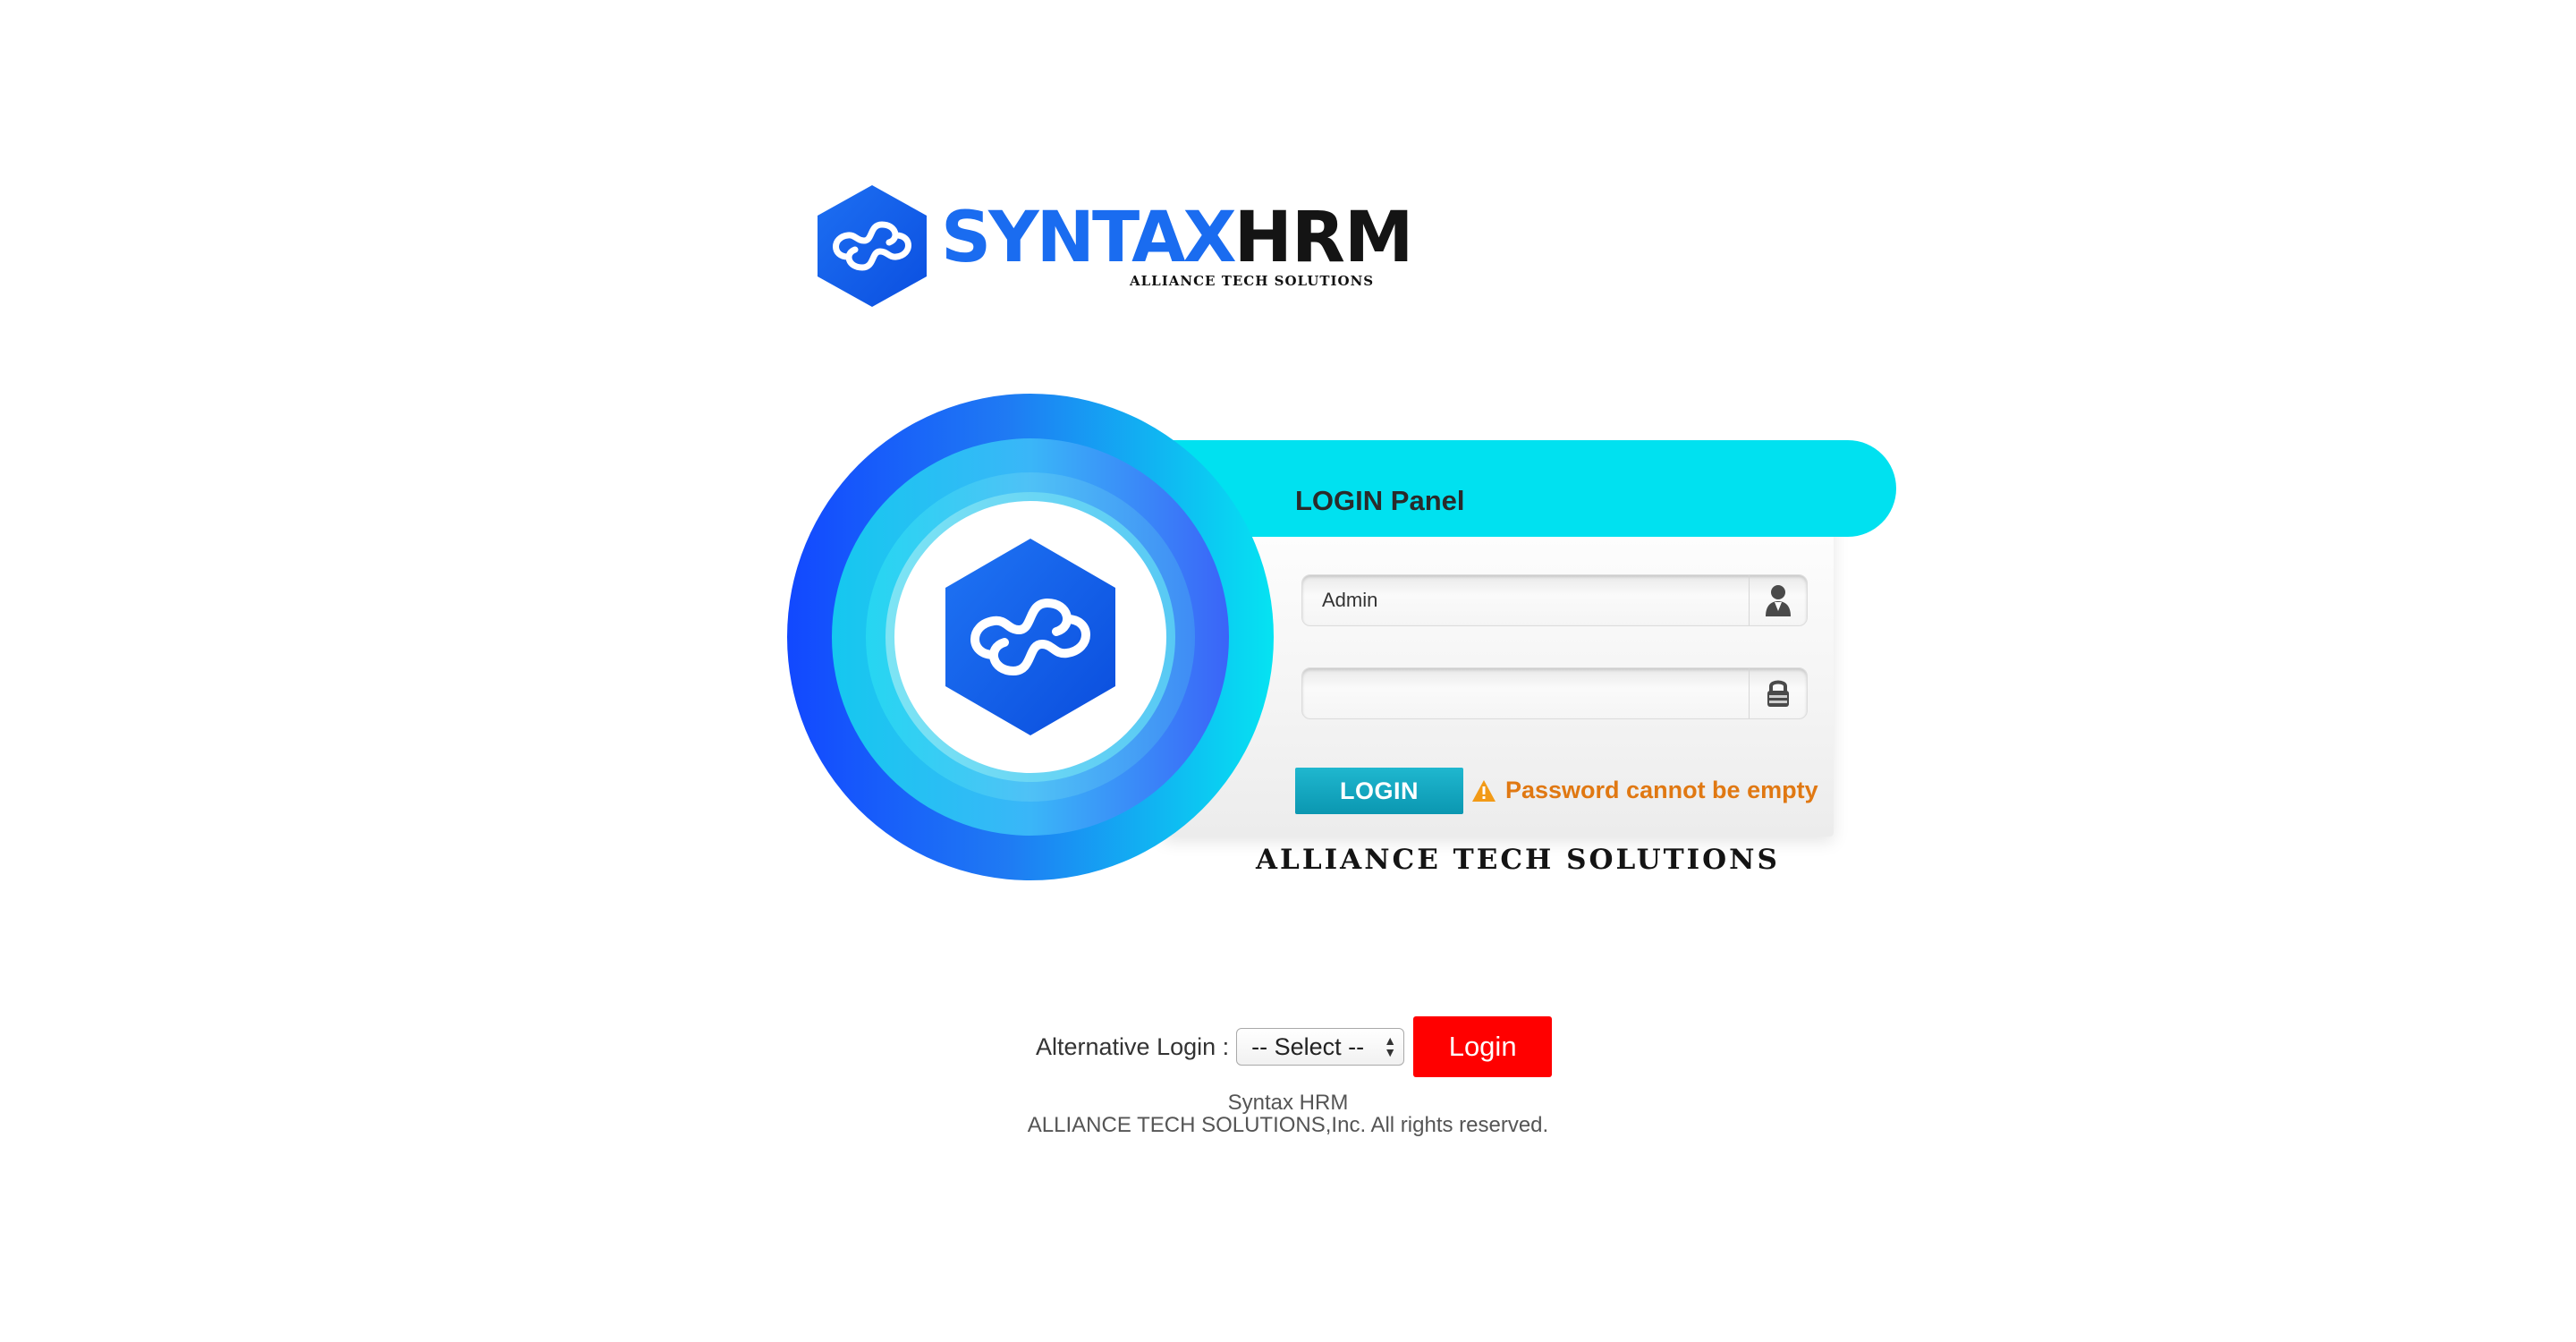  I want to click on brand-logo: SYNTAXHRM ALLIANCE TECH SOLUTIONS, so click(1114, 251).